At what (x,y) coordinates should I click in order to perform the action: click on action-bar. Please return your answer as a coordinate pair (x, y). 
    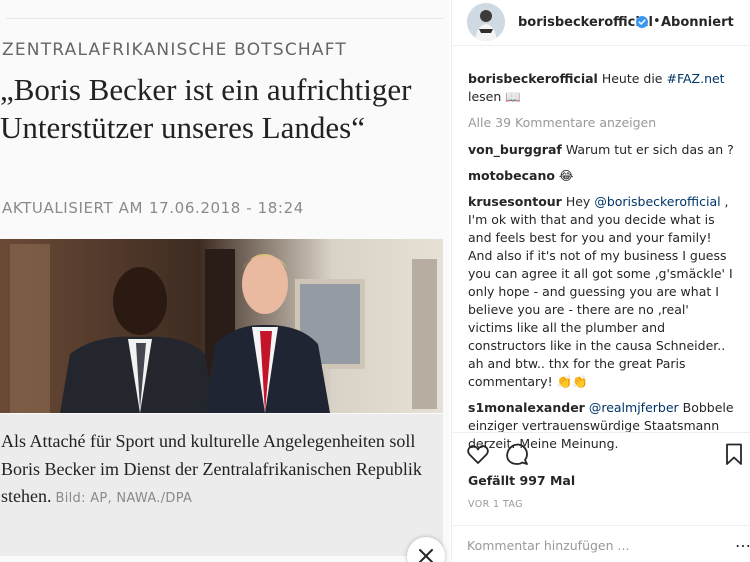
    Looking at the image, I should click on (601, 452).